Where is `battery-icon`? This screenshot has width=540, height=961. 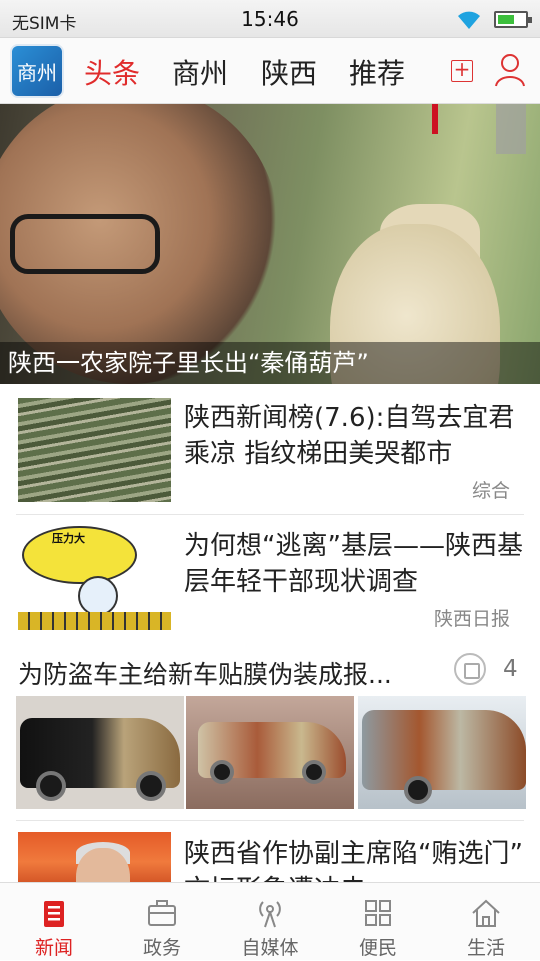 battery-icon is located at coordinates (513, 19).